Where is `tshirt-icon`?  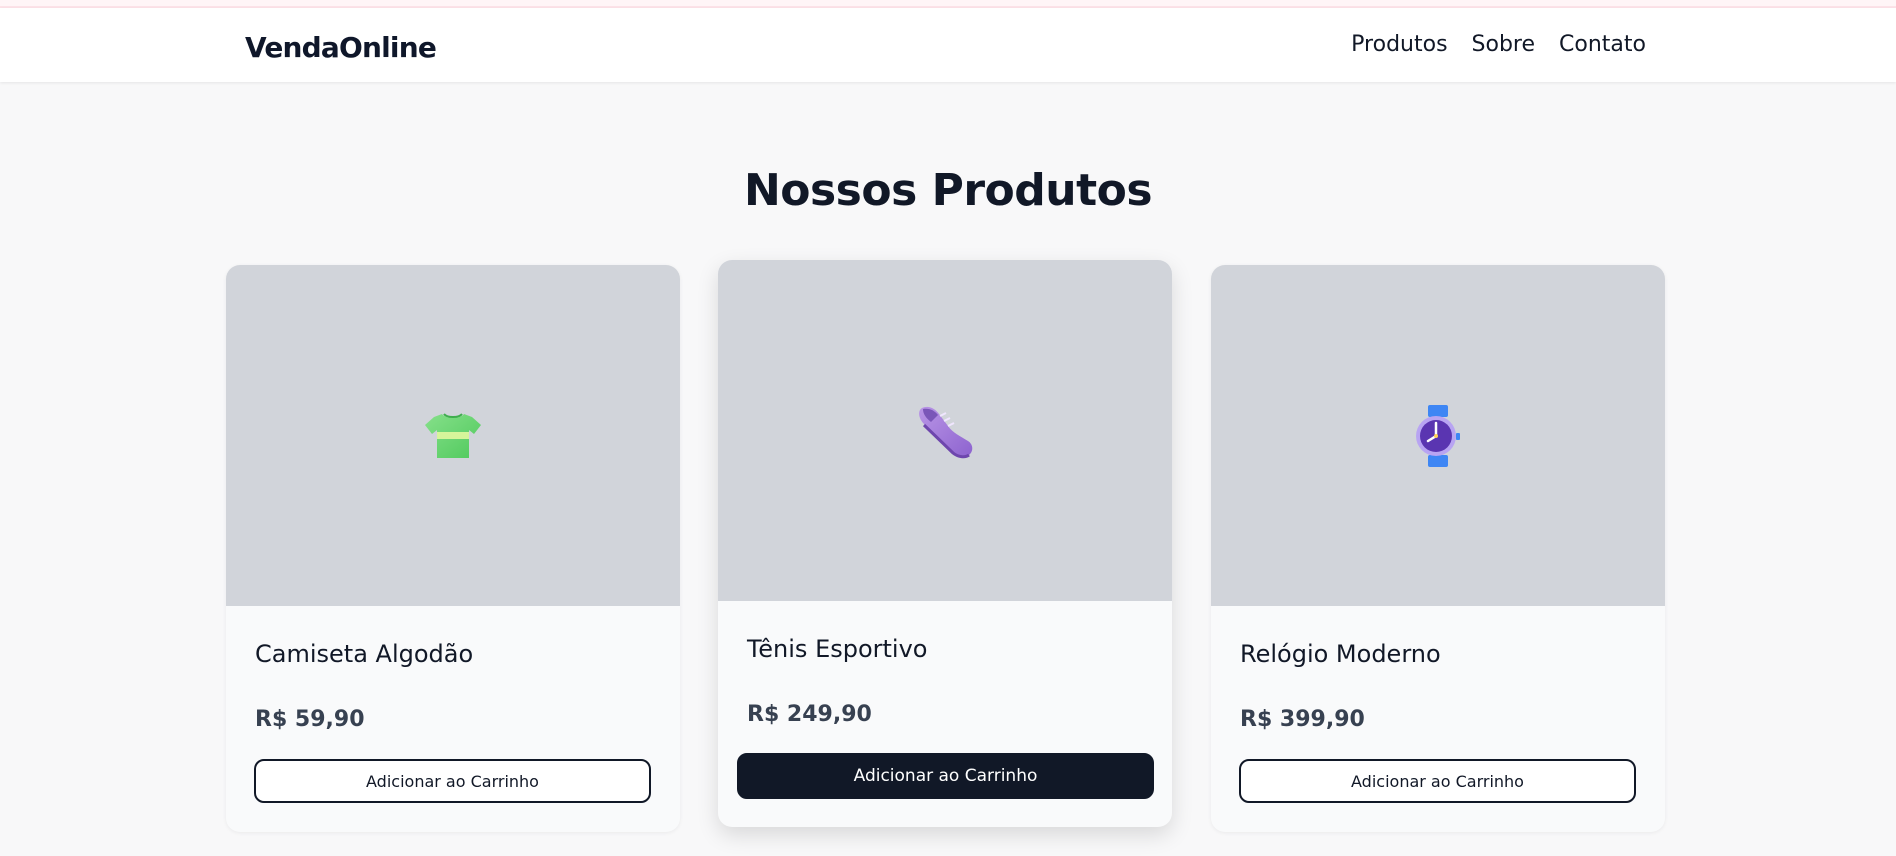 tshirt-icon is located at coordinates (453, 436).